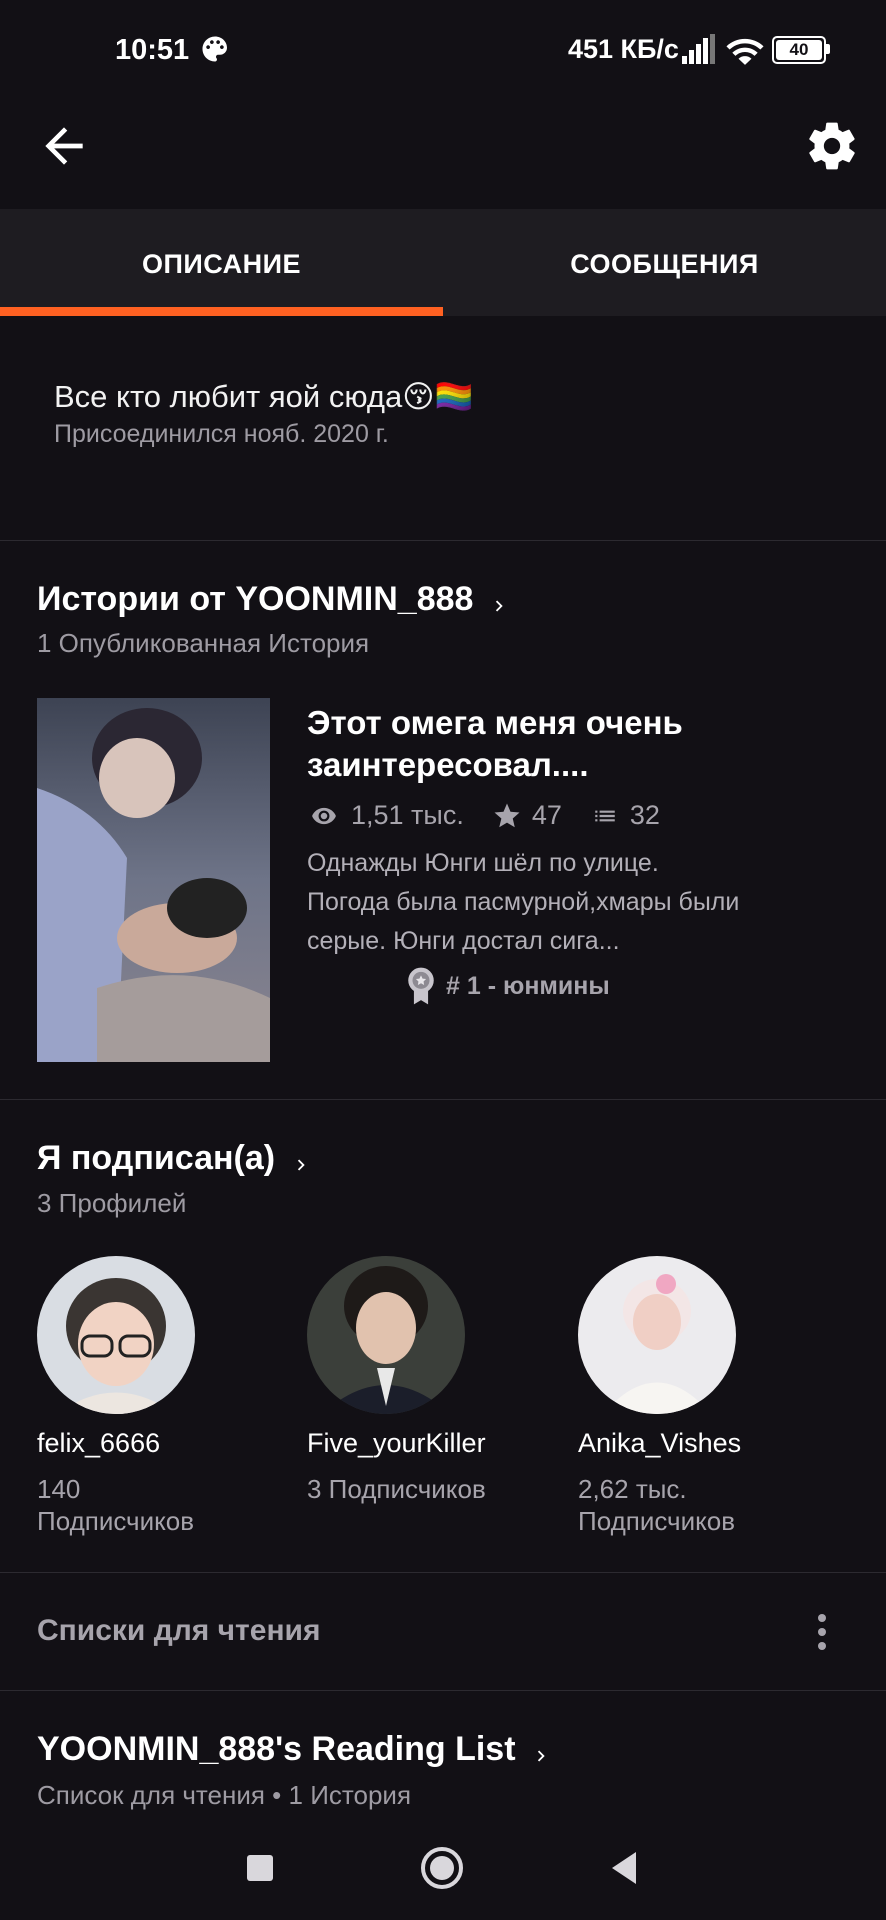  Describe the element at coordinates (528, 985) in the screenshot. I see `rank-text: # 1 - юнмины` at that location.